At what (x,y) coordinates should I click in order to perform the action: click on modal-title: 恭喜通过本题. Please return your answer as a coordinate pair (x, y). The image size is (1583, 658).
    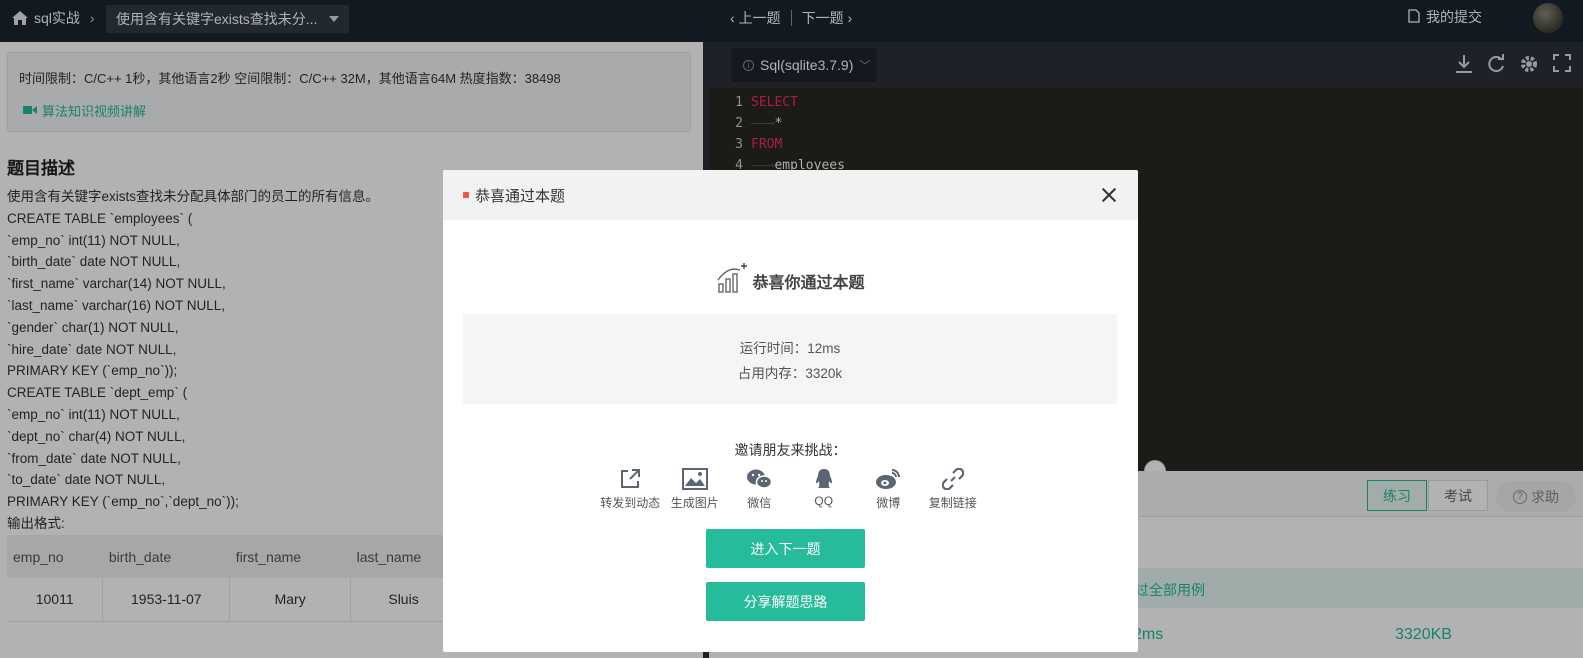
    Looking at the image, I should click on (520, 196).